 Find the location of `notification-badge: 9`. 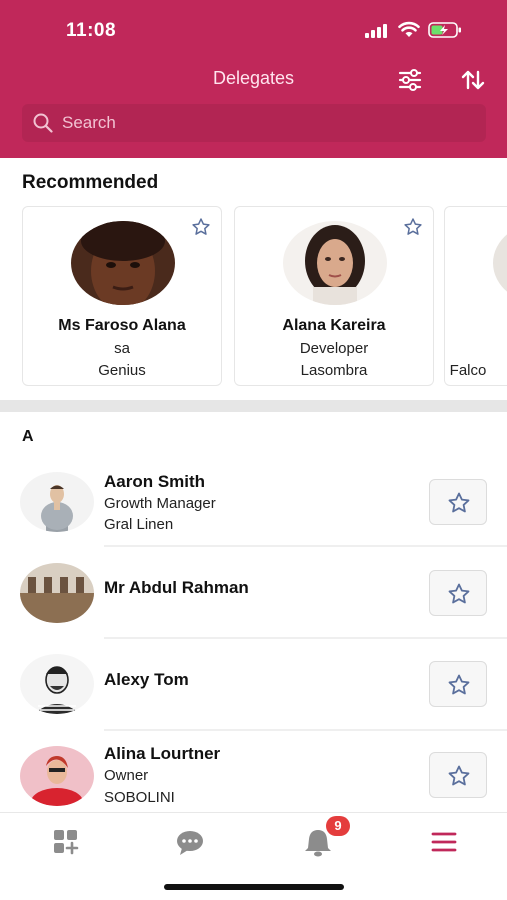

notification-badge: 9 is located at coordinates (338, 826).